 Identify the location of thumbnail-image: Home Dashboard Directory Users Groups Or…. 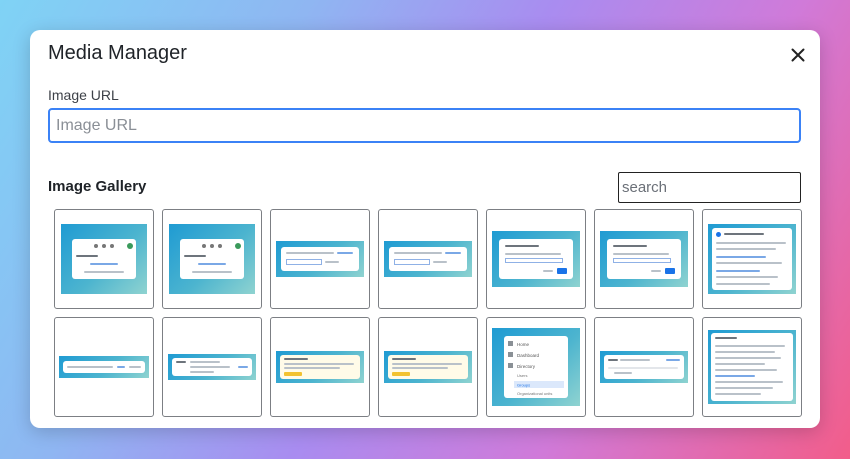
(536, 367).